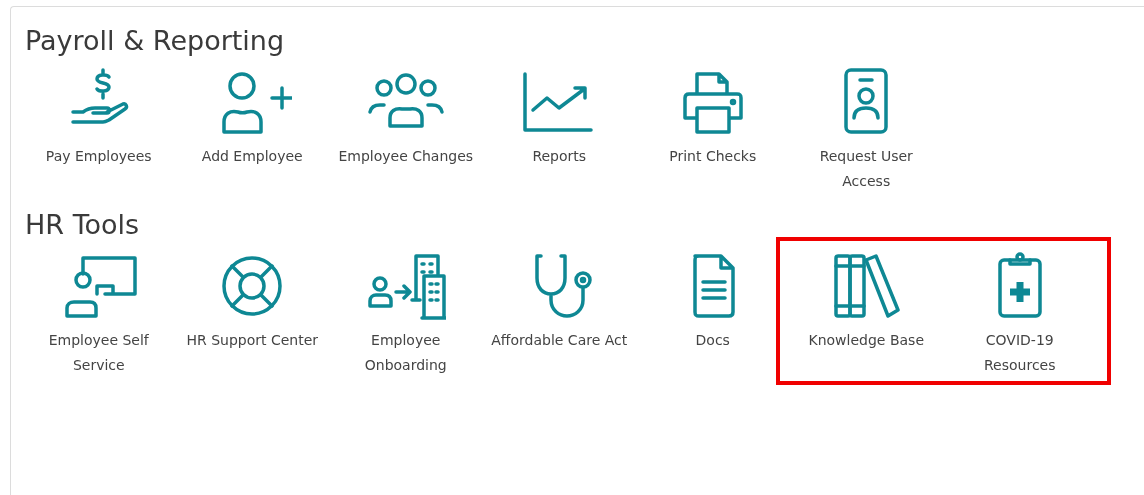 This screenshot has width=1144, height=495. I want to click on tile-link: Print Checks, so click(713, 156).